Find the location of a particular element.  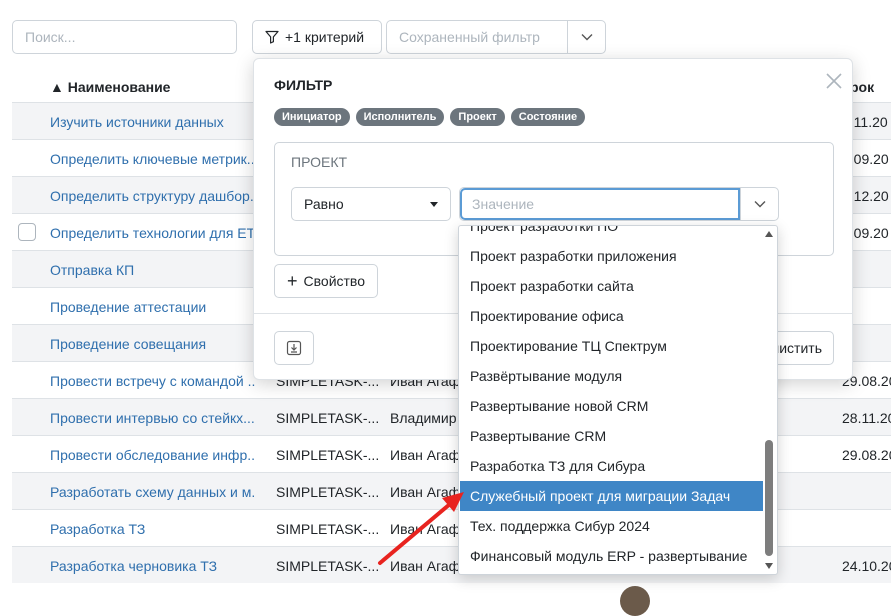

task-deadline: 24.10.20 is located at coordinates (866, 565).